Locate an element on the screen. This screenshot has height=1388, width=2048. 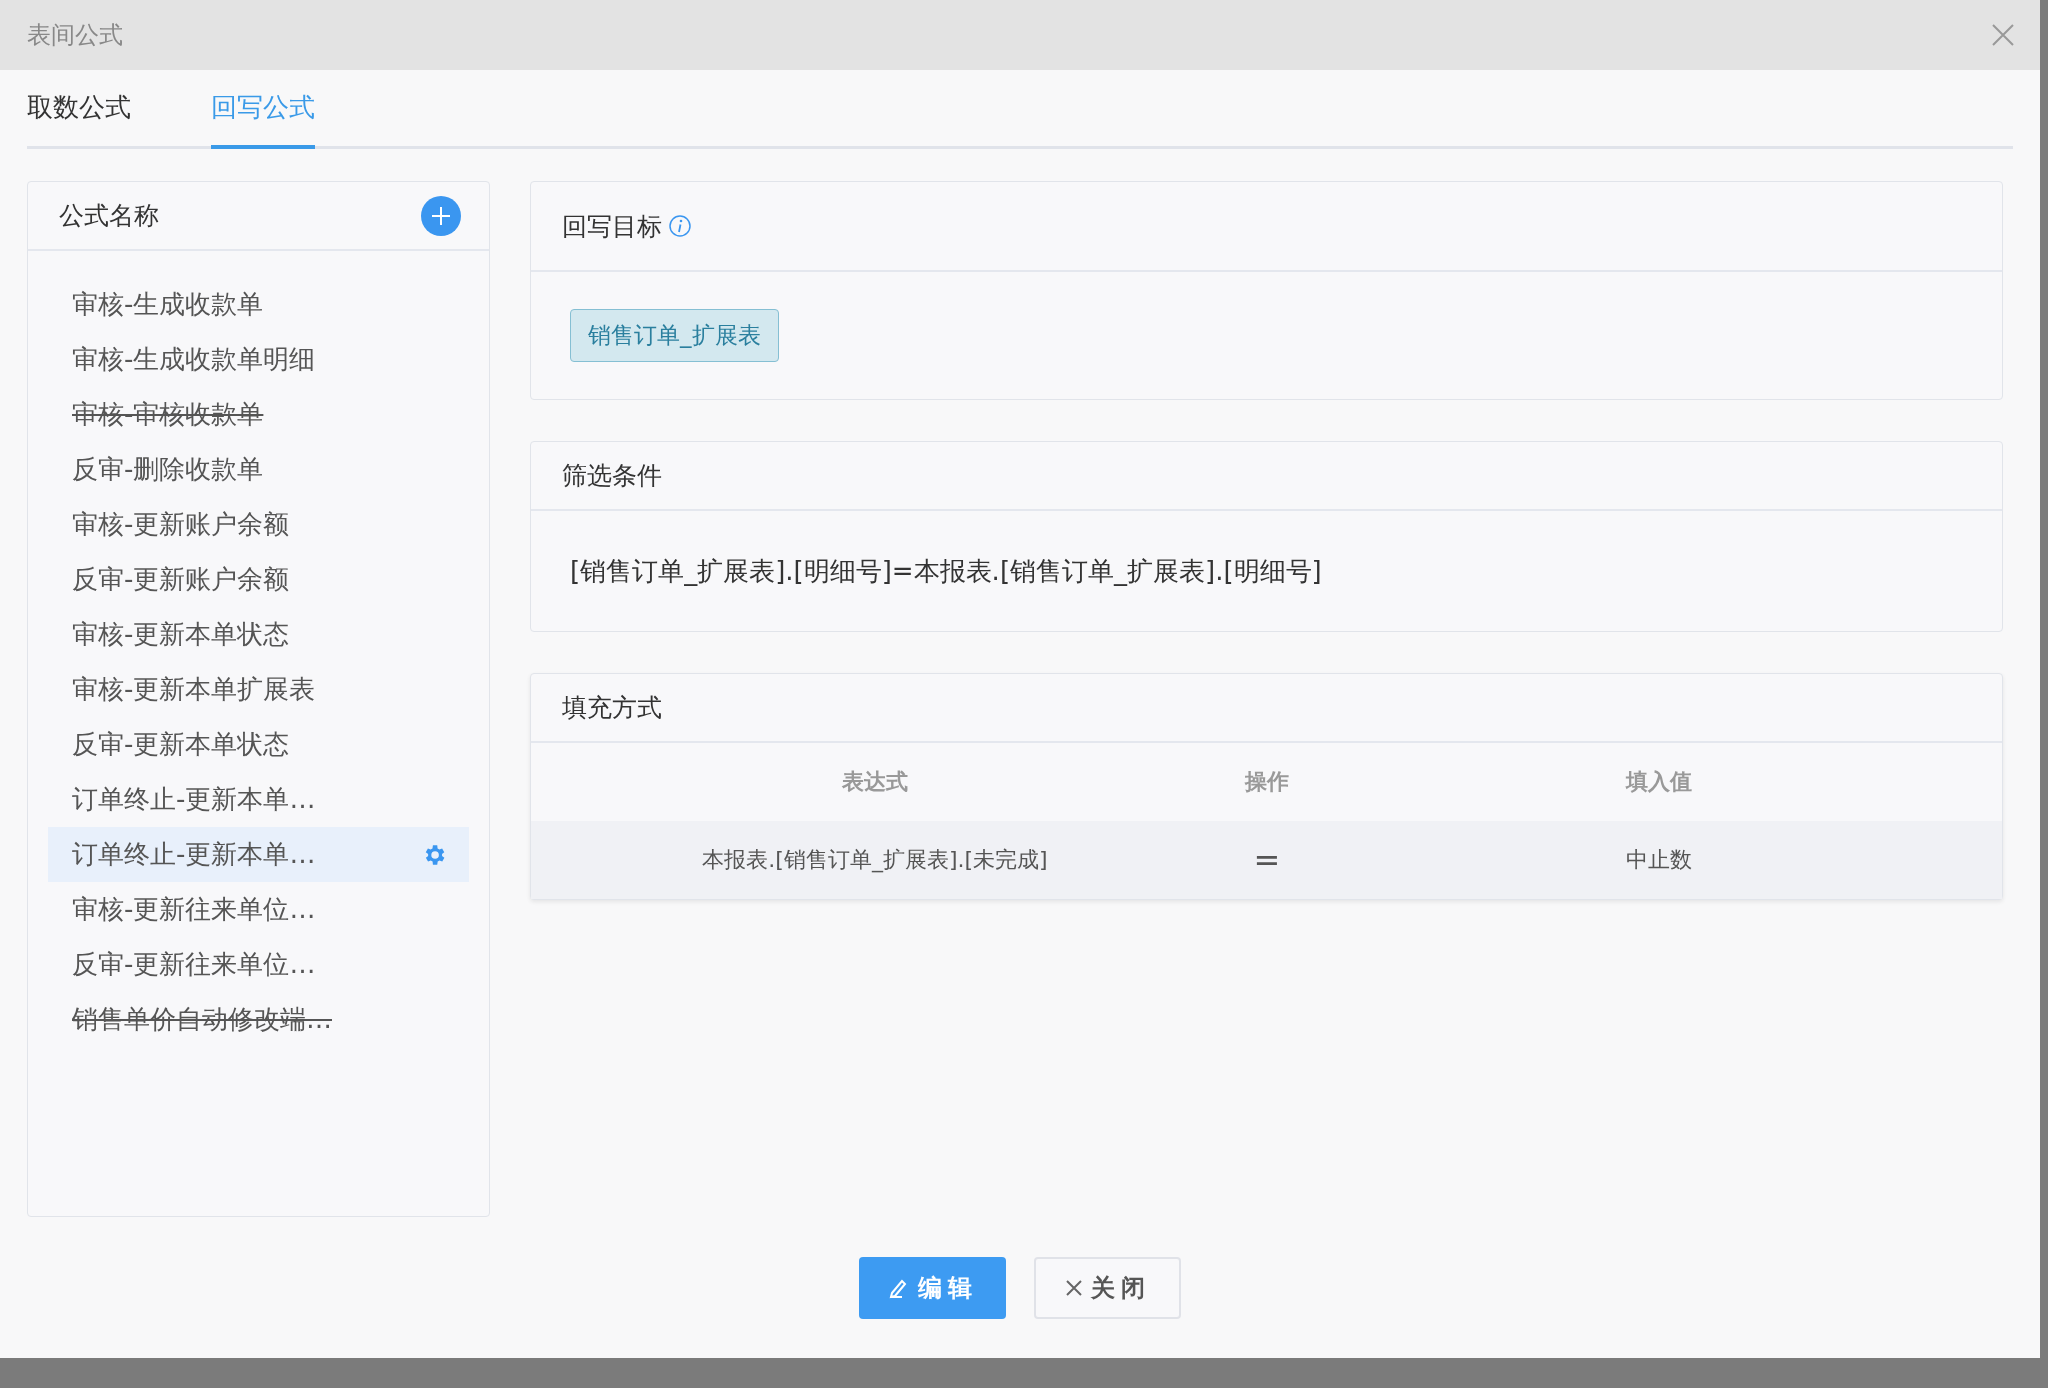
formula-name: 审核-更新本单状态 is located at coordinates (181, 634).